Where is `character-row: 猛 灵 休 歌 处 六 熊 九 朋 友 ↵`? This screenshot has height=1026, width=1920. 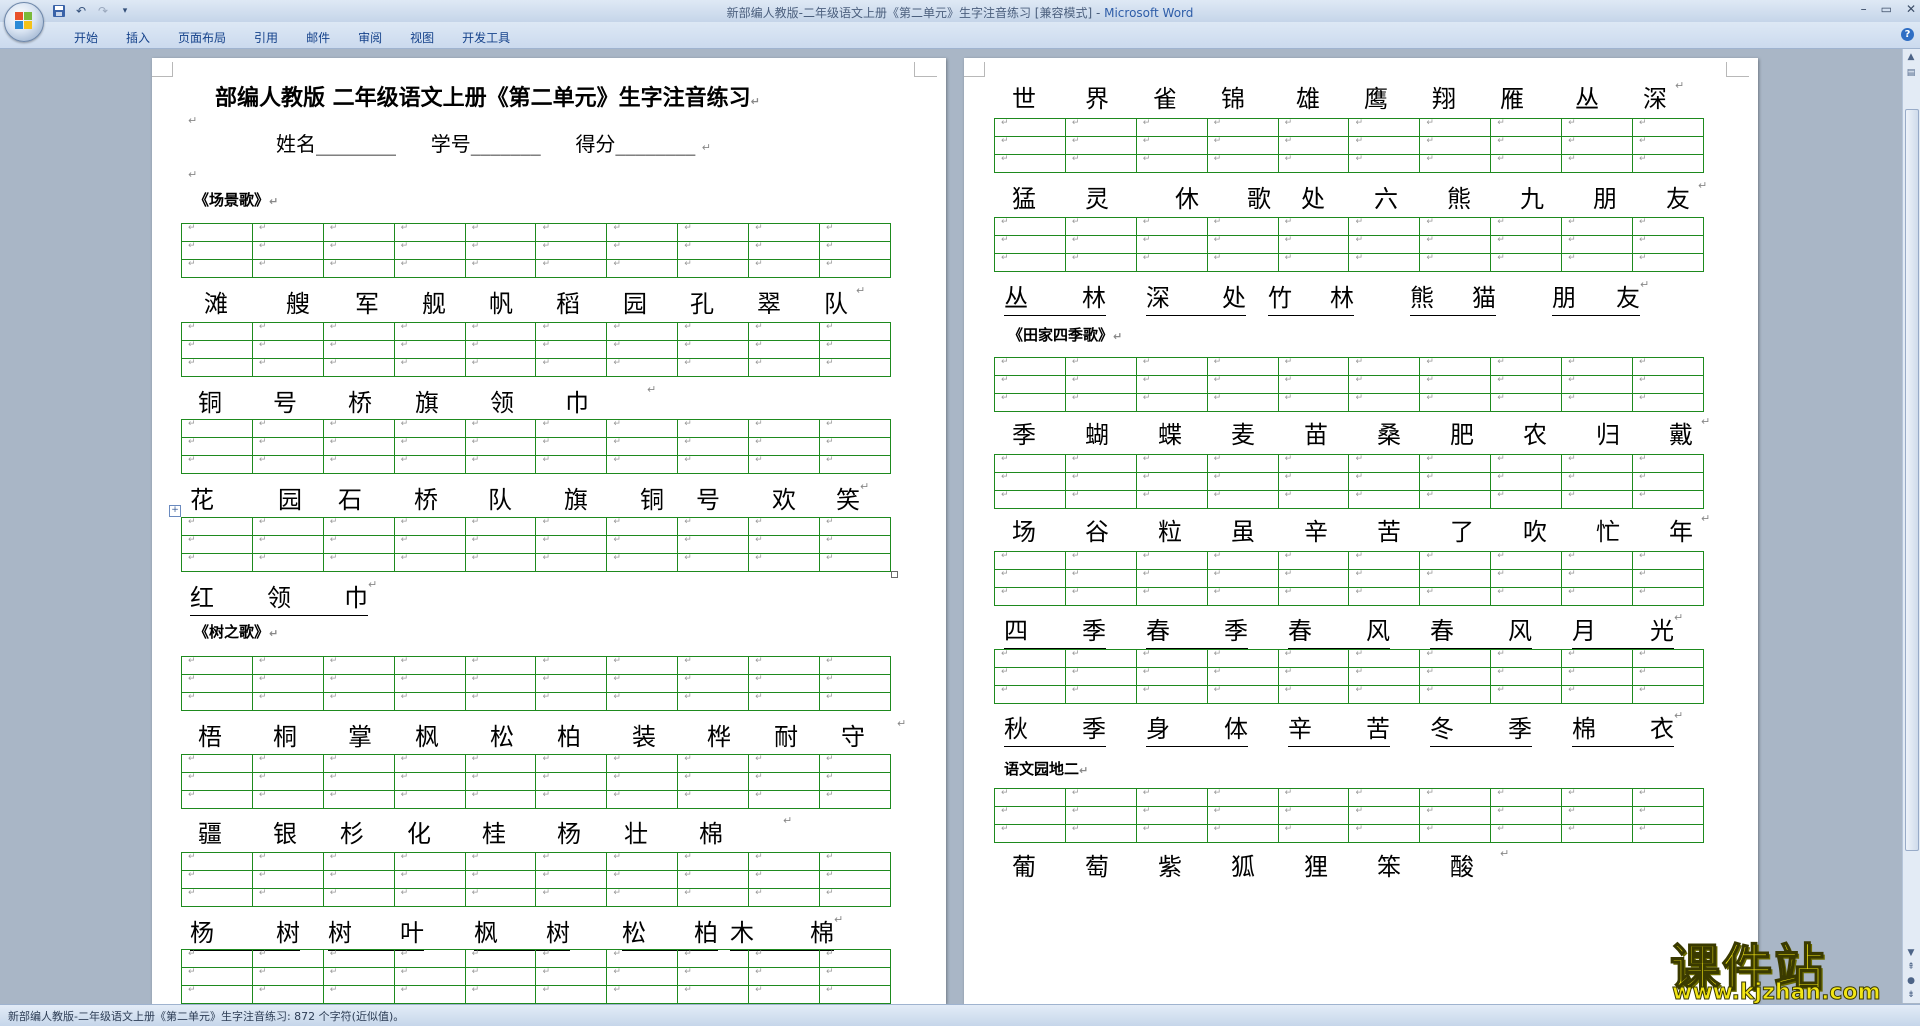
character-row: 猛 灵 休 歌 处 六 熊 九 朋 友 ↵ is located at coordinates (1360, 196).